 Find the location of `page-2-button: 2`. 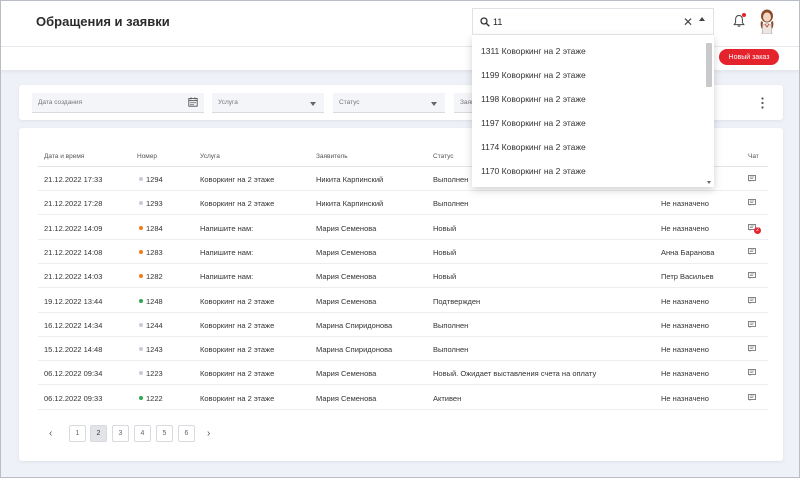

page-2-button: 2 is located at coordinates (98, 433).